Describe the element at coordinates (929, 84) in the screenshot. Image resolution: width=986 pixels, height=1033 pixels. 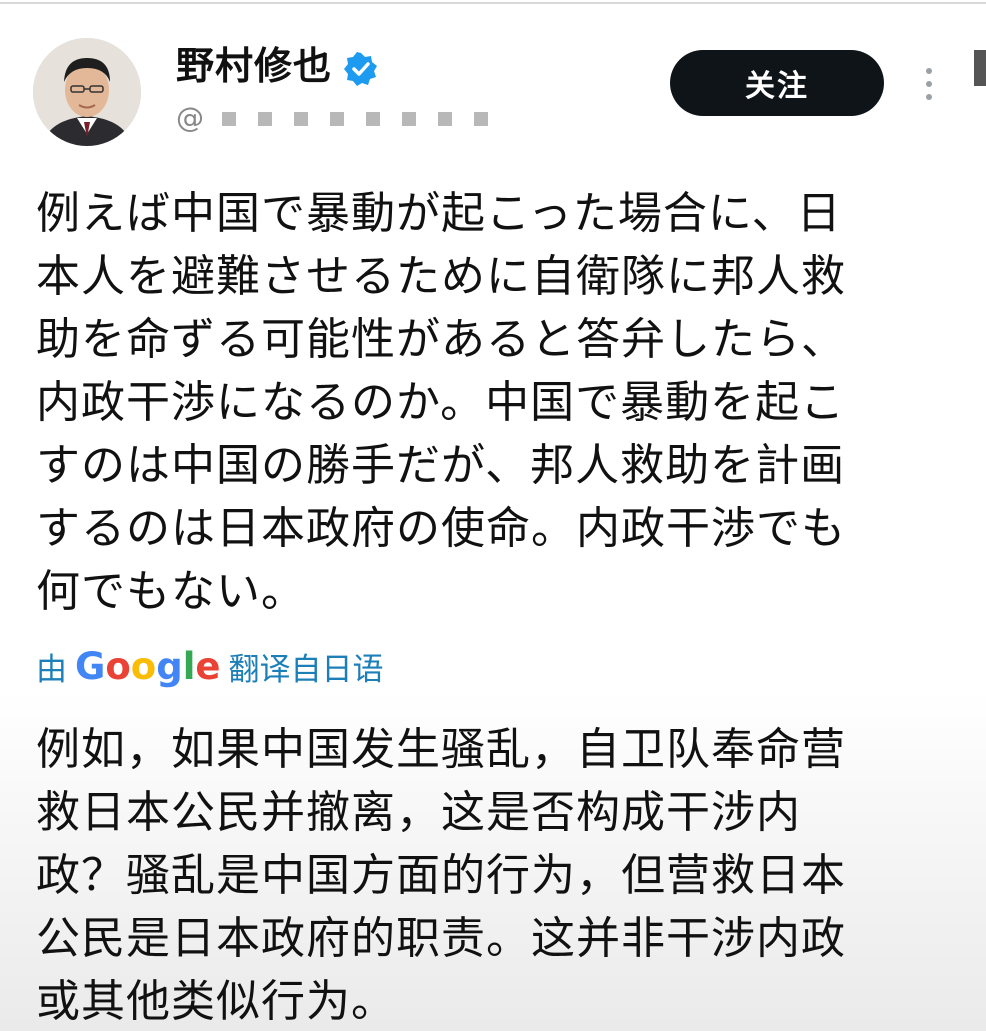
I see `more-vertical-icon` at that location.